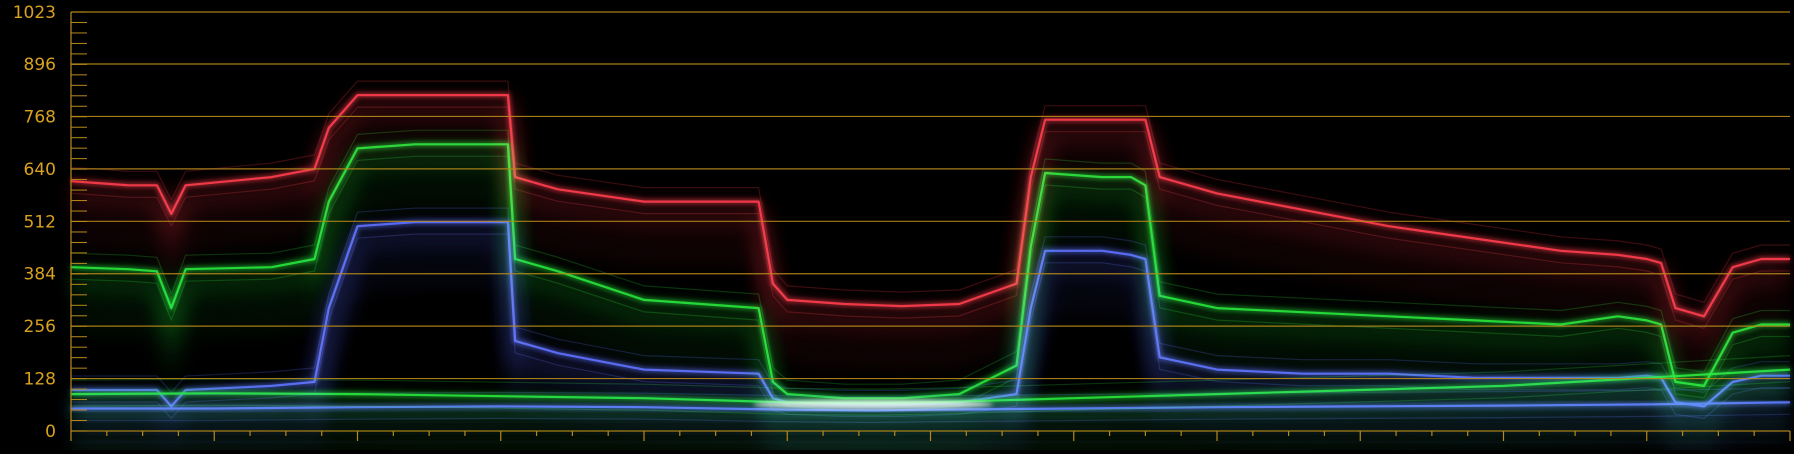  What do you see at coordinates (40, 117) in the screenshot?
I see `y-tick-label: 768` at bounding box center [40, 117].